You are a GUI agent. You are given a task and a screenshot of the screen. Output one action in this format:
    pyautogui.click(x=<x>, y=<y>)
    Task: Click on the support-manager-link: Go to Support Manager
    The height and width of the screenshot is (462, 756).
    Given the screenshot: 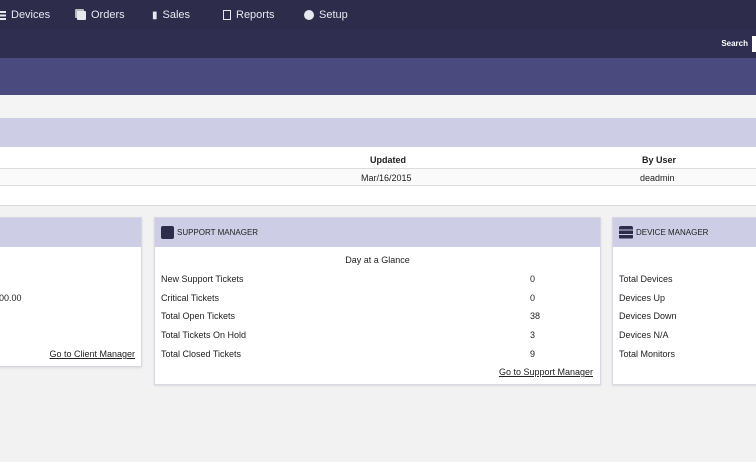 What is the action you would take?
    pyautogui.click(x=546, y=372)
    